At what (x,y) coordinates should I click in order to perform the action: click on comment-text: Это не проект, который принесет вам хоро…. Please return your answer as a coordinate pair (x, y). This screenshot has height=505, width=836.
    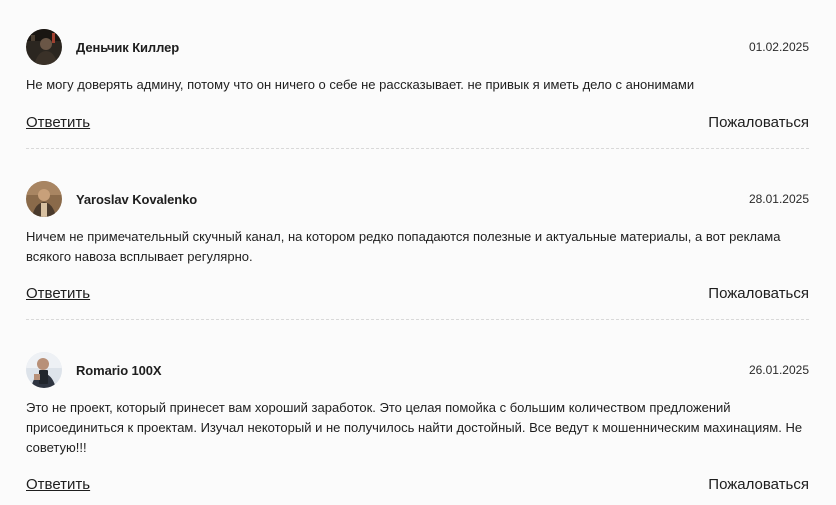
    Looking at the image, I should click on (414, 427).